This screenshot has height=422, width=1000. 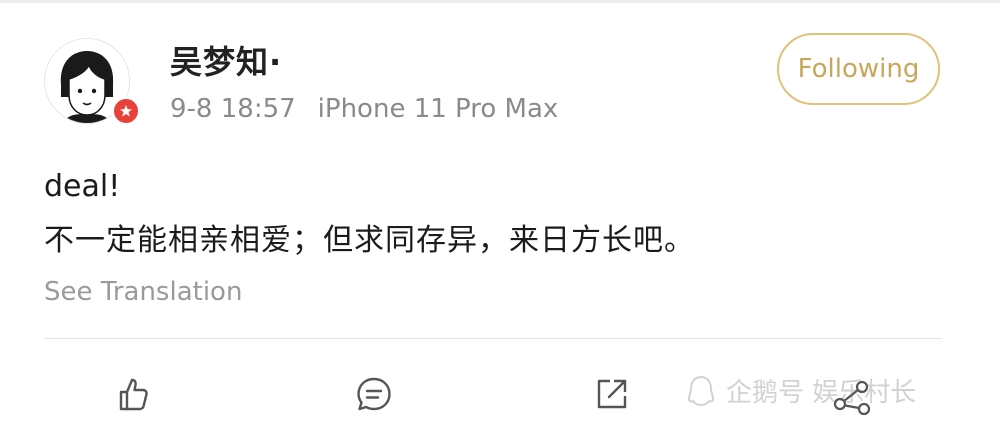 I want to click on username: 吴梦知·, so click(x=226, y=62).